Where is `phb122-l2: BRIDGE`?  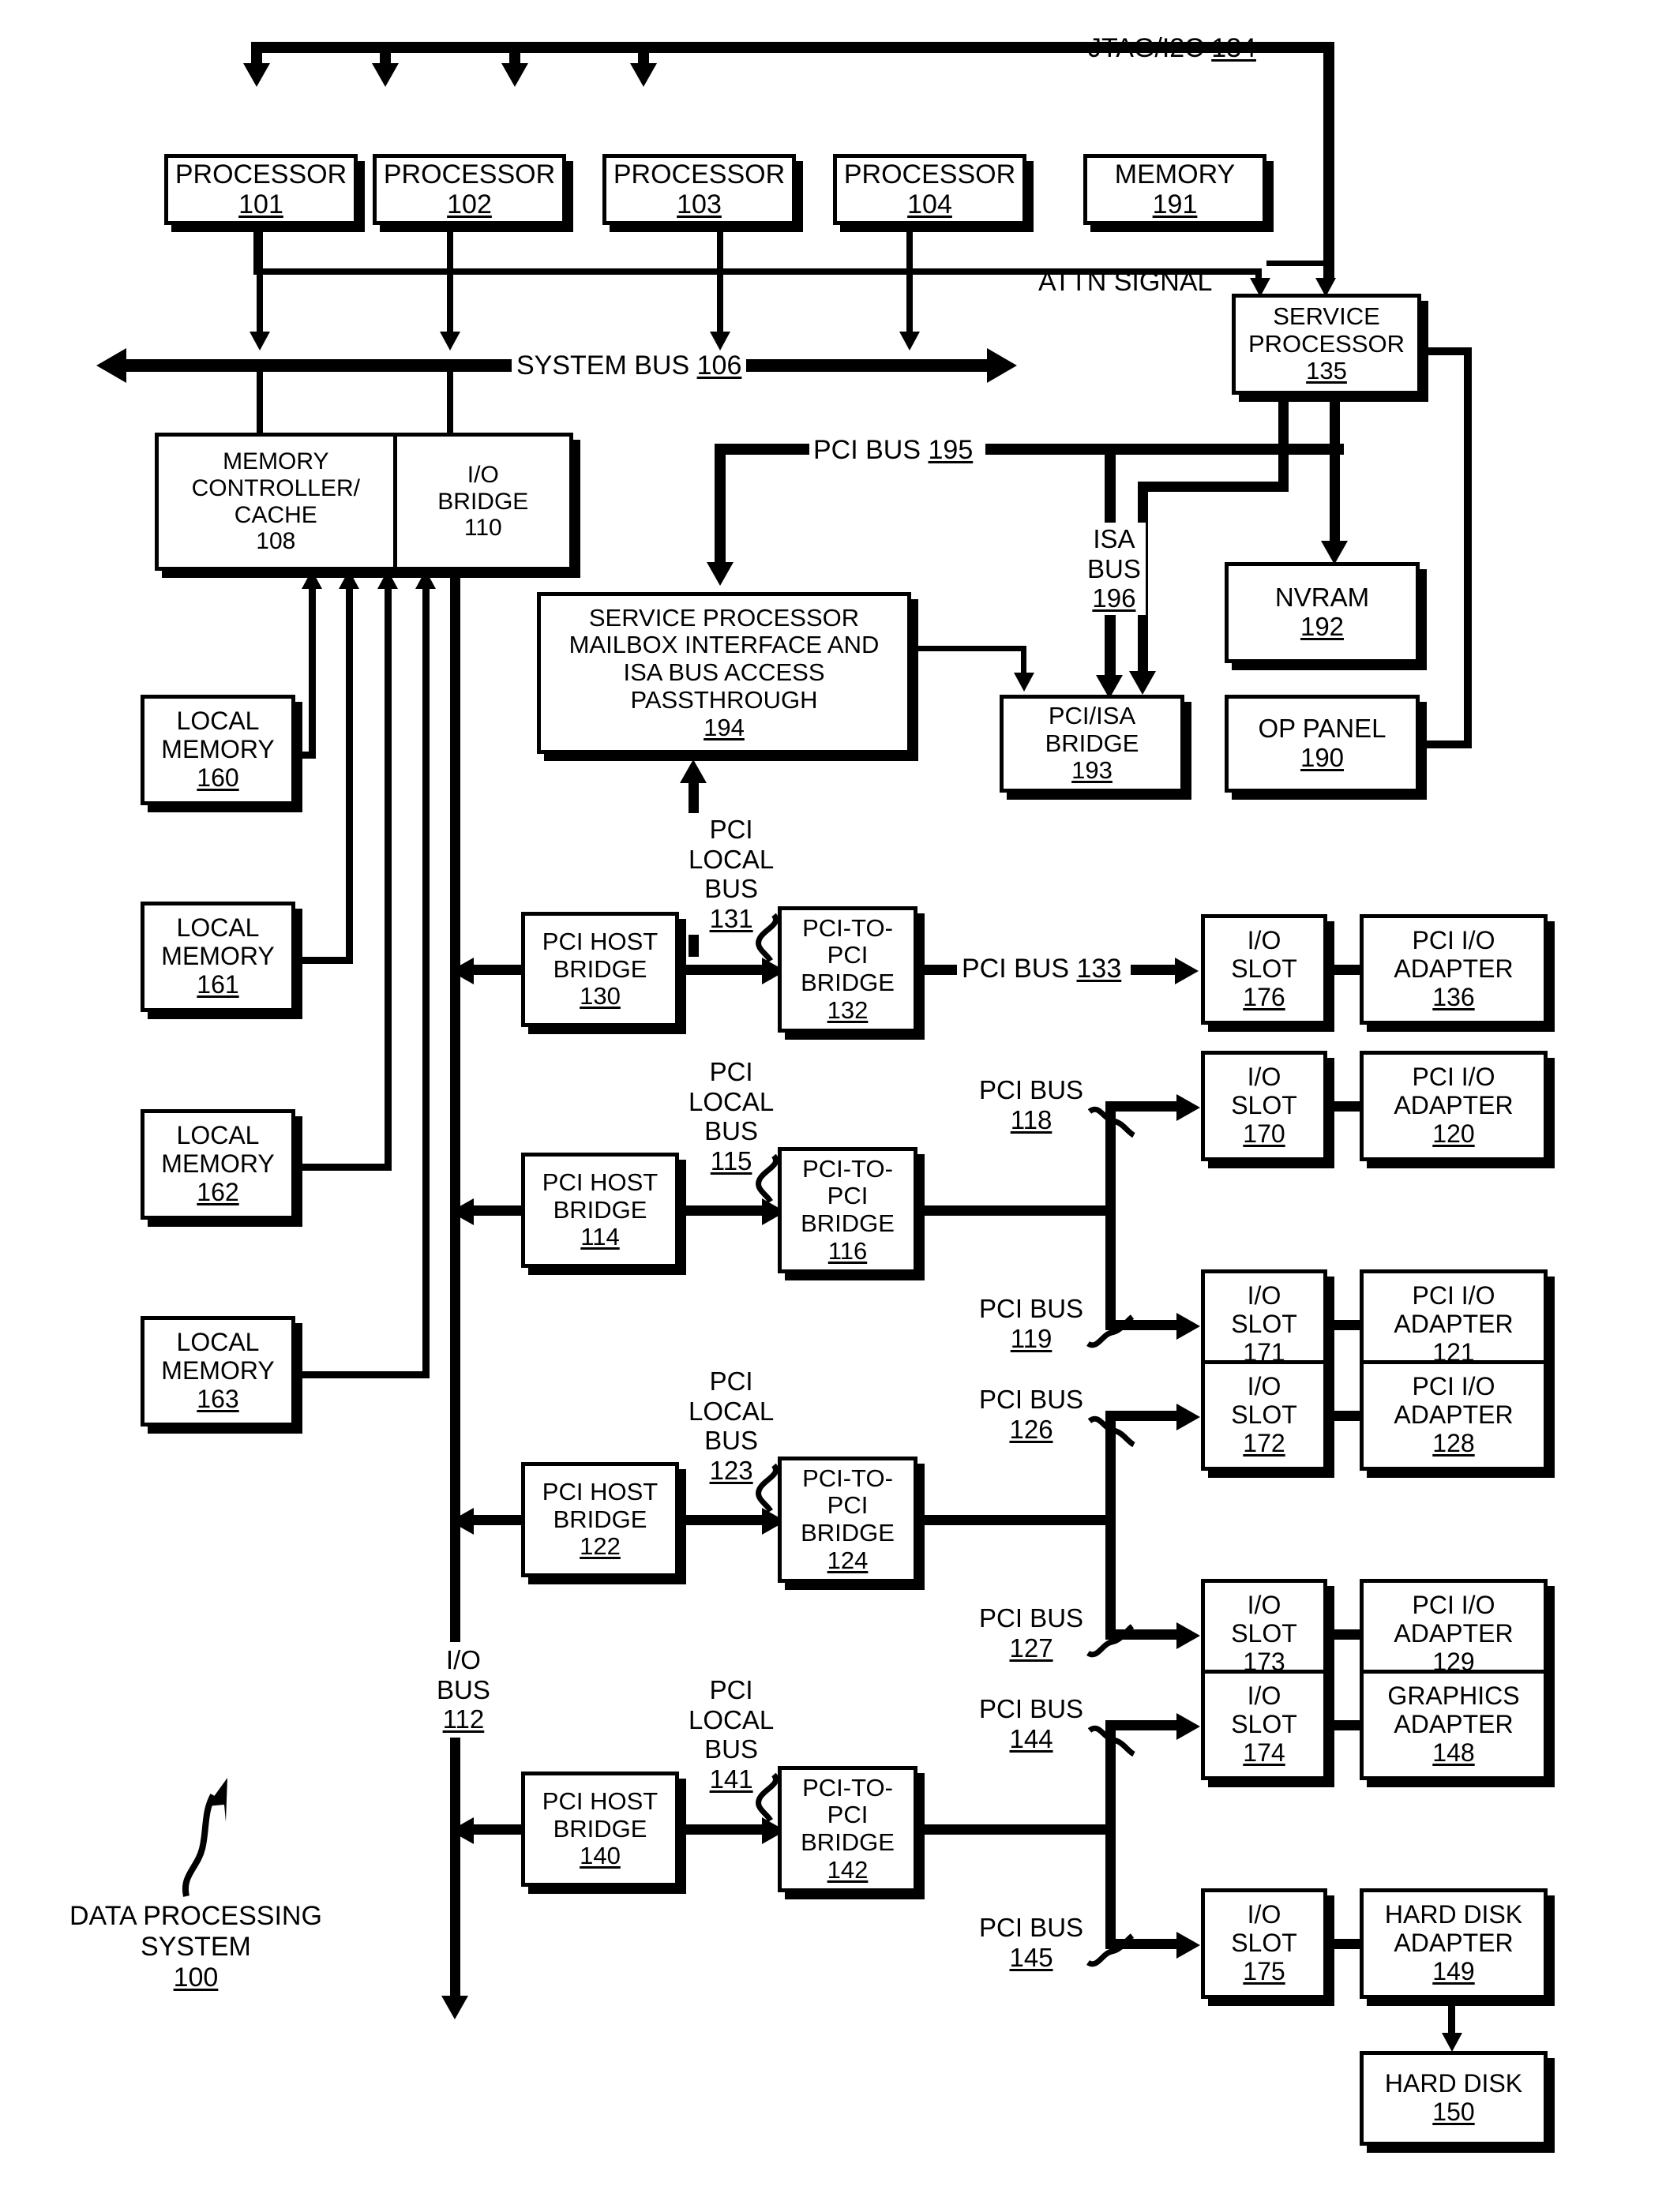 phb122-l2: BRIDGE is located at coordinates (600, 1519).